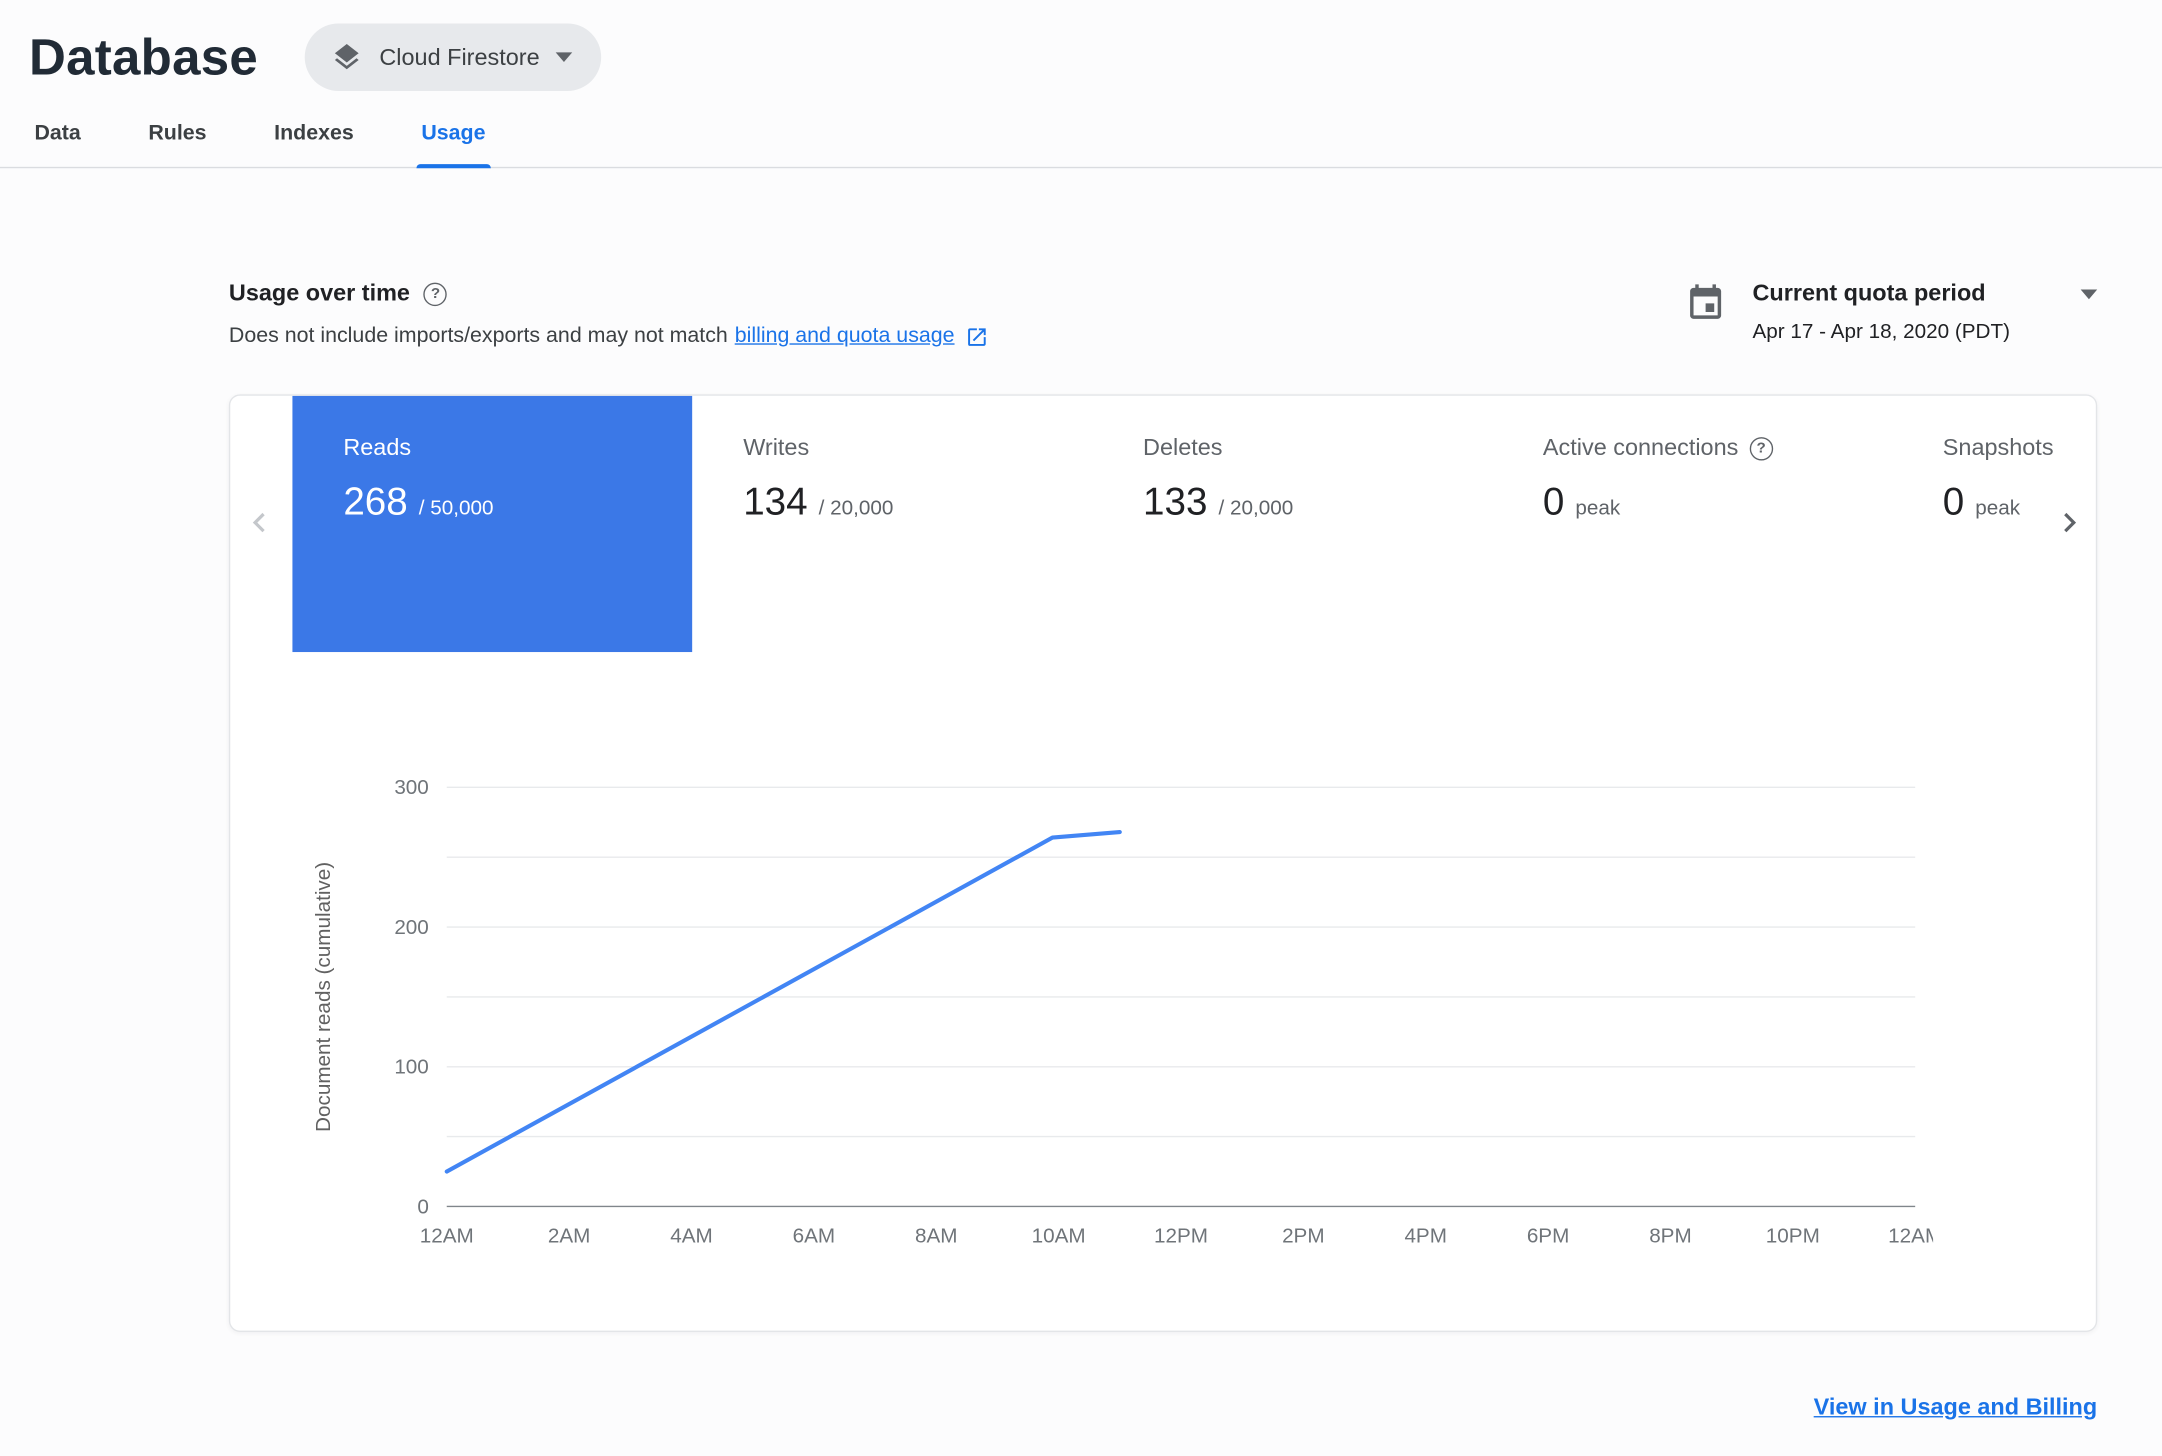  I want to click on product-selector: Cloud Firestore, so click(453, 57).